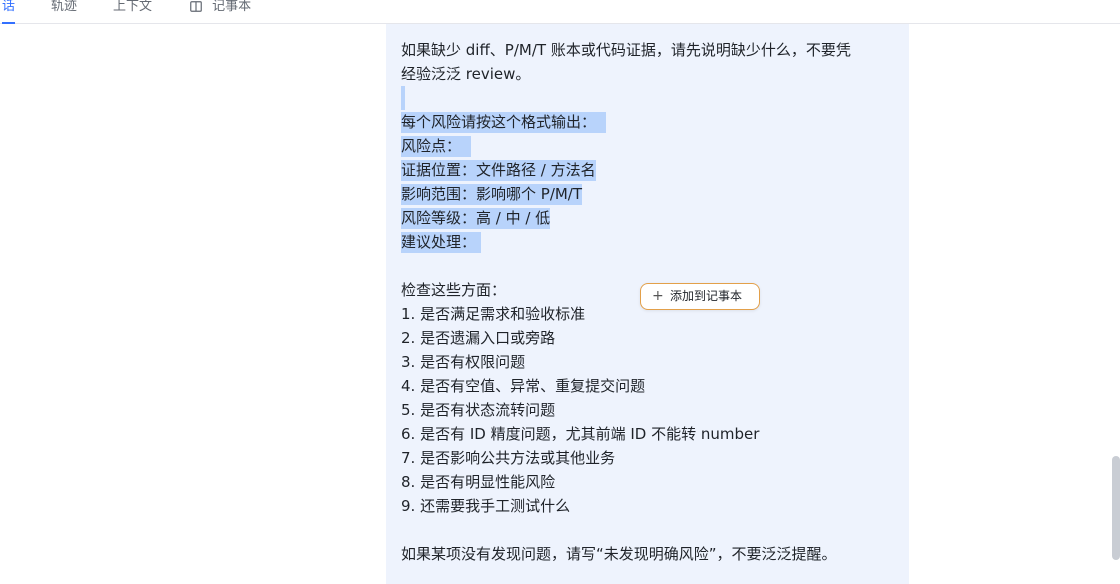 The height and width of the screenshot is (584, 1120). Describe the element at coordinates (492, 194) in the screenshot. I see `field-scope-text: 影响范围：影响哪个 P/M/T` at that location.